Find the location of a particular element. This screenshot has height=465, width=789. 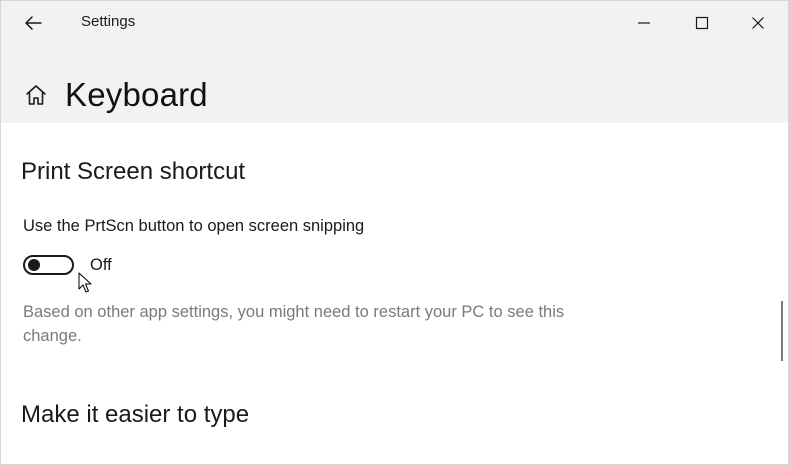

print-screen-section-title: Print Screen shortcut is located at coordinates (133, 171).